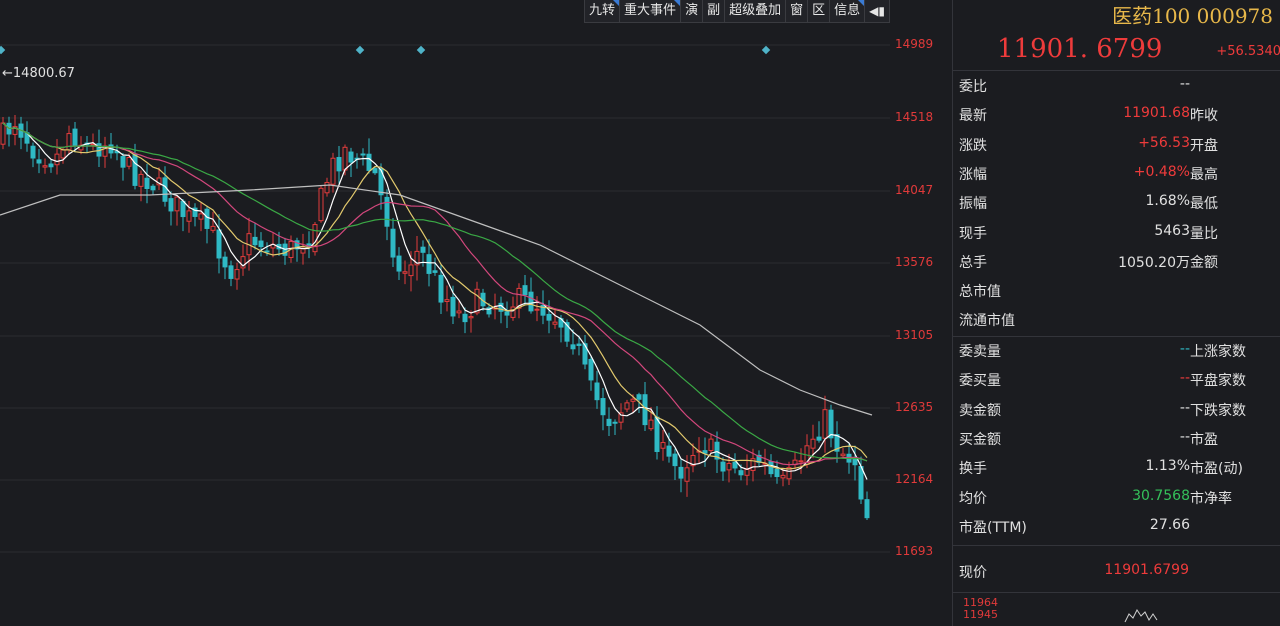 The image size is (1280, 626). What do you see at coordinates (914, 335) in the screenshot?
I see `price-tick-label: 13105` at bounding box center [914, 335].